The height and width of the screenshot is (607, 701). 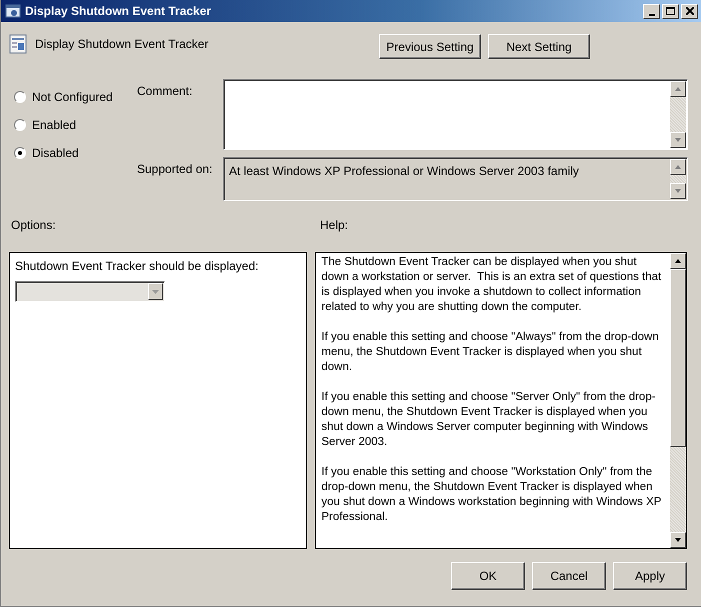 What do you see at coordinates (678, 358) in the screenshot?
I see `scroll-thumb` at bounding box center [678, 358].